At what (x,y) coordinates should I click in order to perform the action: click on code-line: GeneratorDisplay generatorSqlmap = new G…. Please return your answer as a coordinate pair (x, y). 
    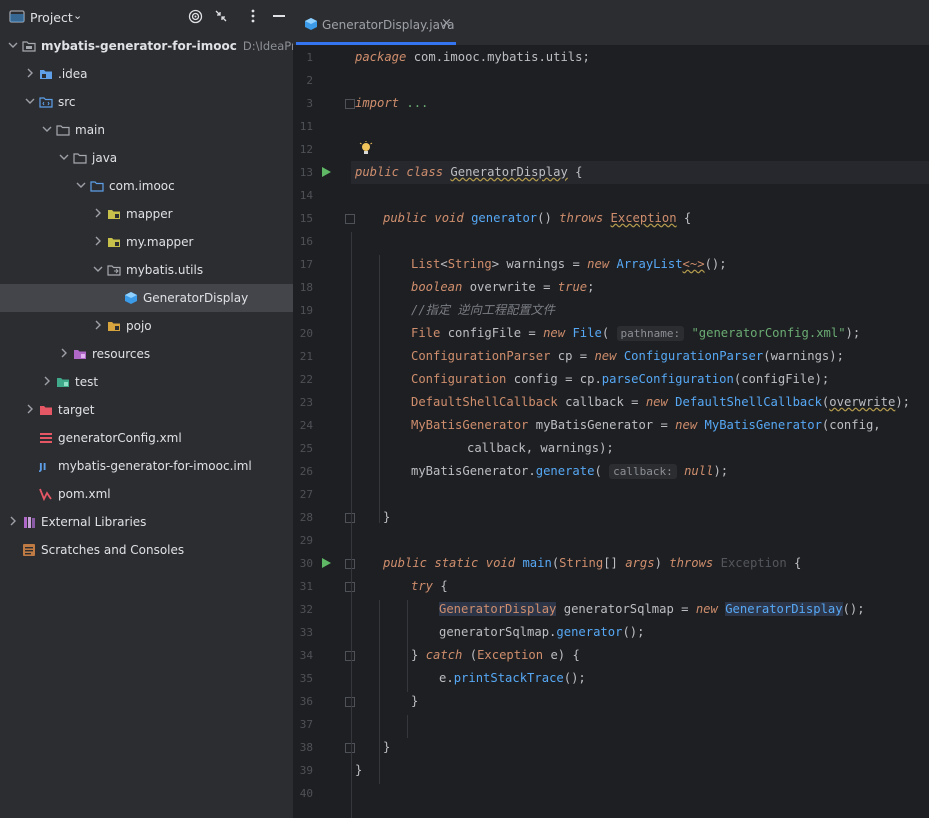
    Looking at the image, I should click on (640, 609).